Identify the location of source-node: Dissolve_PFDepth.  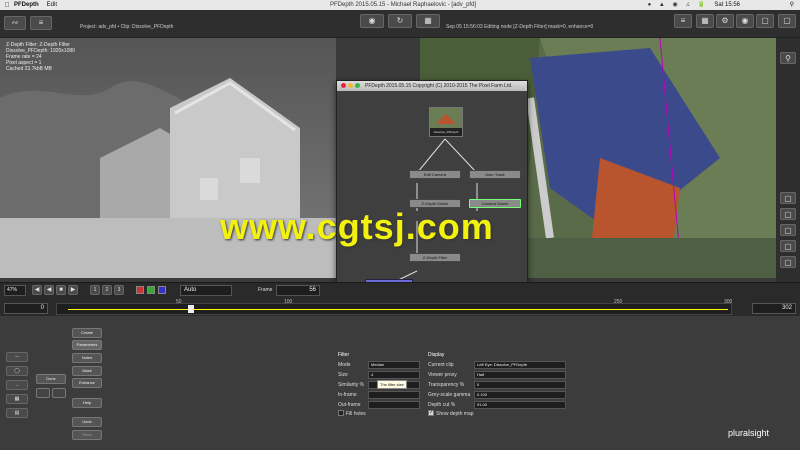
(446, 122).